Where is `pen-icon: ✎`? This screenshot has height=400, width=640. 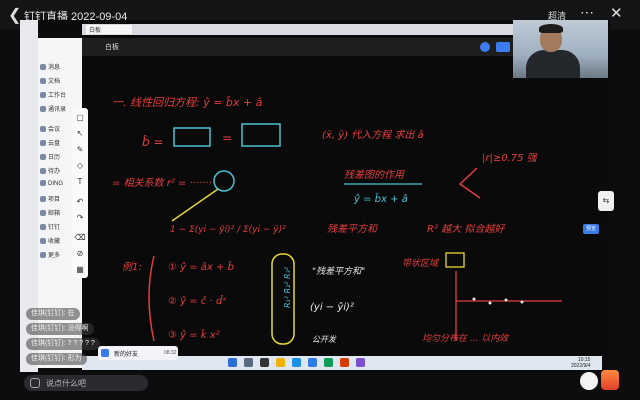 pen-icon: ✎ is located at coordinates (80, 150).